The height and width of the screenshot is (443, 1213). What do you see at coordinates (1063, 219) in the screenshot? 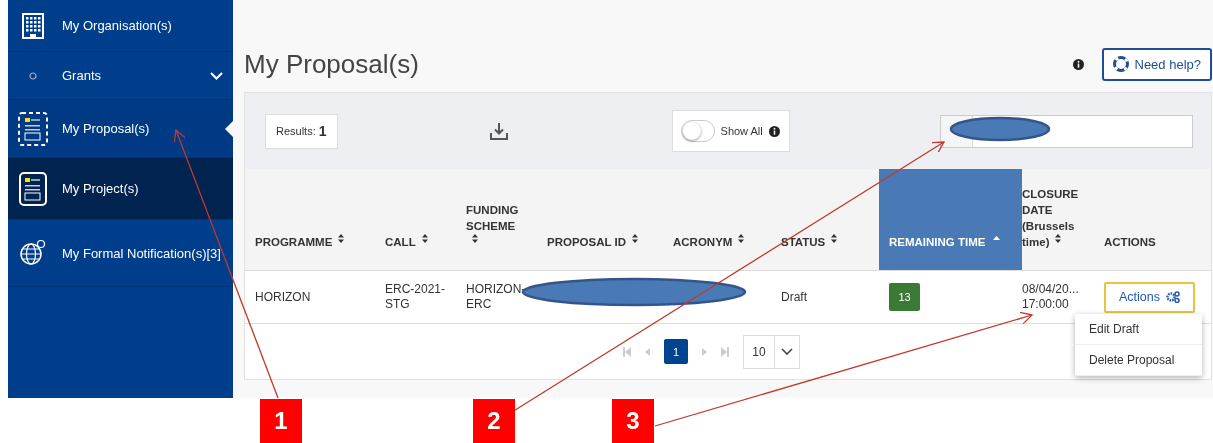
I see `column-header: CLOSURE DATE (Brussels time)` at bounding box center [1063, 219].